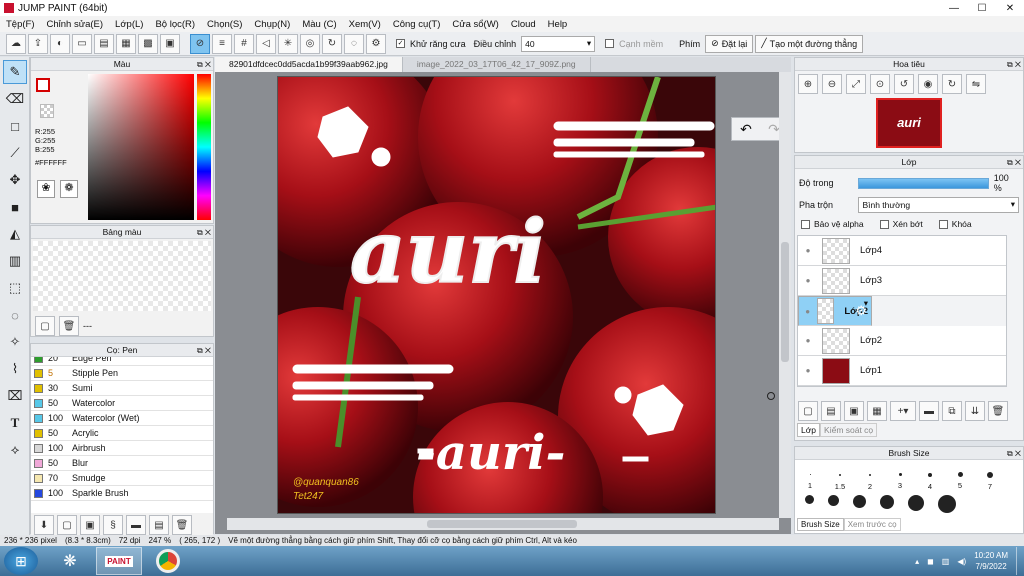 This screenshot has width=1024, height=576. I want to click on start-button-icon: ⊞, so click(21, 561).